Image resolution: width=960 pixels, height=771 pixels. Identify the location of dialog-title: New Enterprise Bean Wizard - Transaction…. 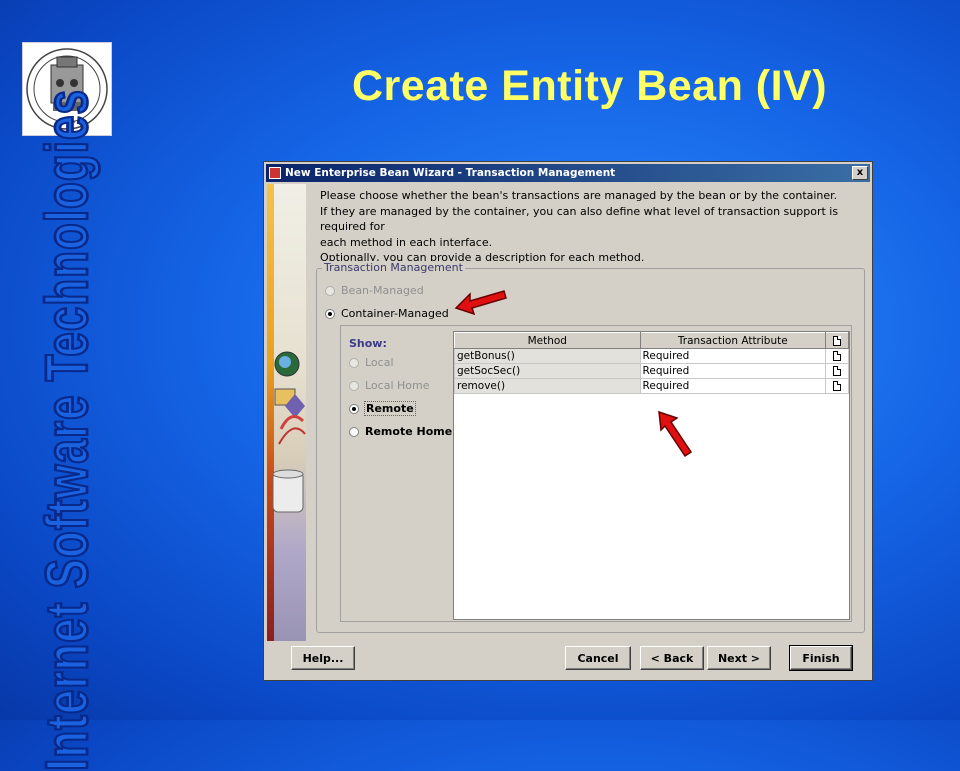
(450, 173).